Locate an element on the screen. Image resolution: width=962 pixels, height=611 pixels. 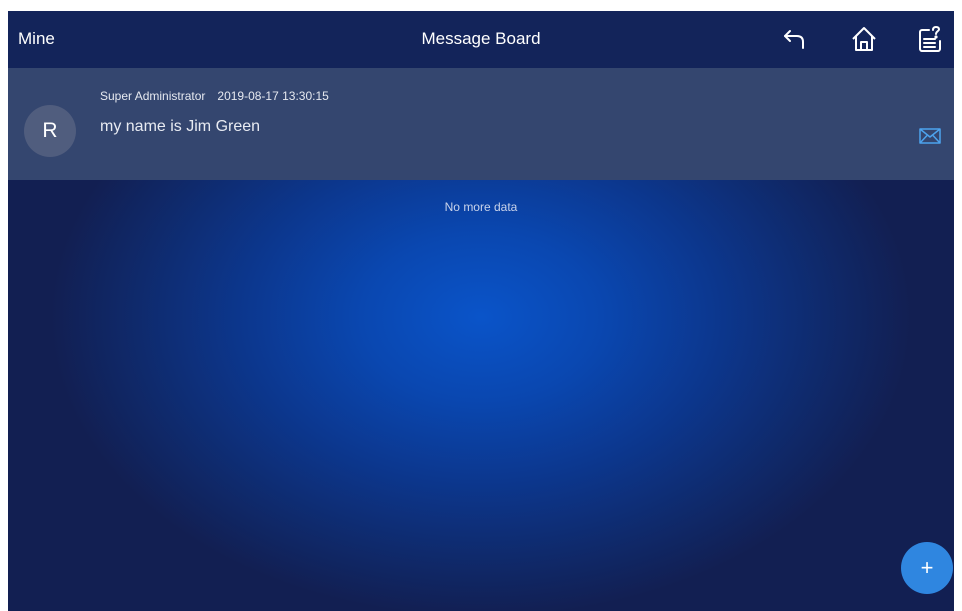
add-message-button: + is located at coordinates (927, 568).